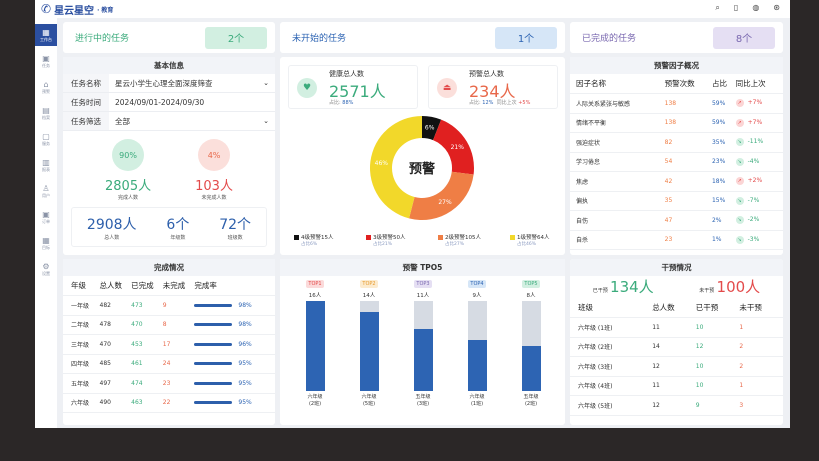 This screenshot has width=819, height=461. I want to click on table-row: 偏执 35 15% ↘ -7%, so click(676, 201).